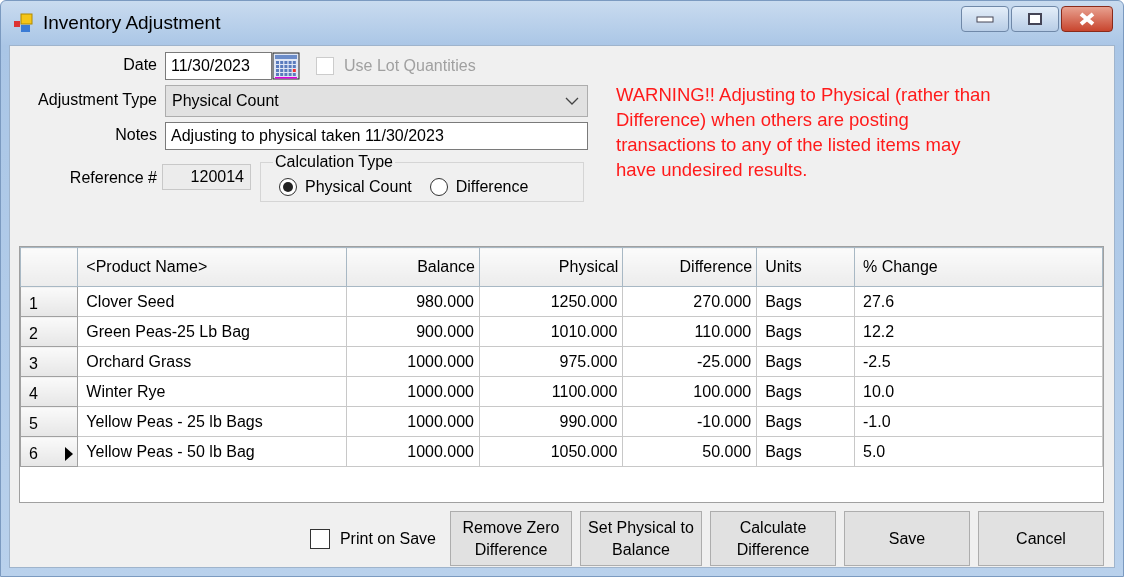 The width and height of the screenshot is (1124, 577). What do you see at coordinates (978, 391) in the screenshot?
I see `table-cell: 10.0` at bounding box center [978, 391].